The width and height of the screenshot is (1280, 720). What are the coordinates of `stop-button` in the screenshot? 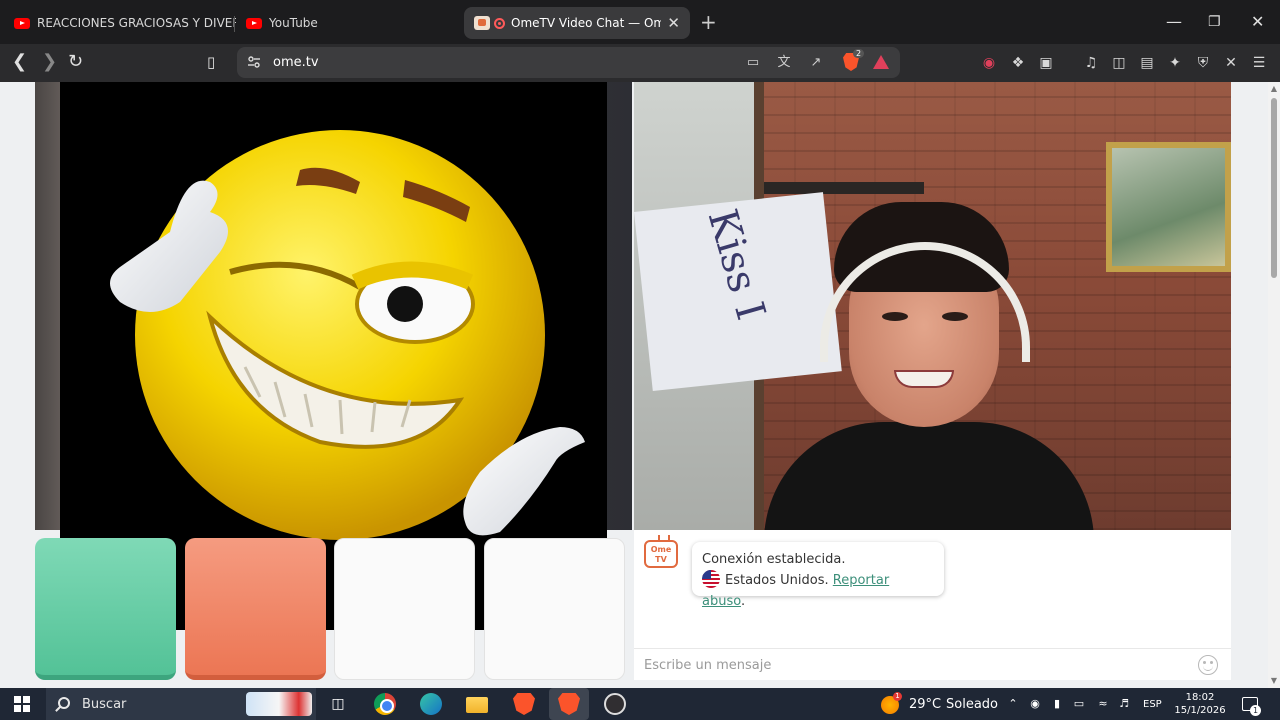 It's located at (255, 609).